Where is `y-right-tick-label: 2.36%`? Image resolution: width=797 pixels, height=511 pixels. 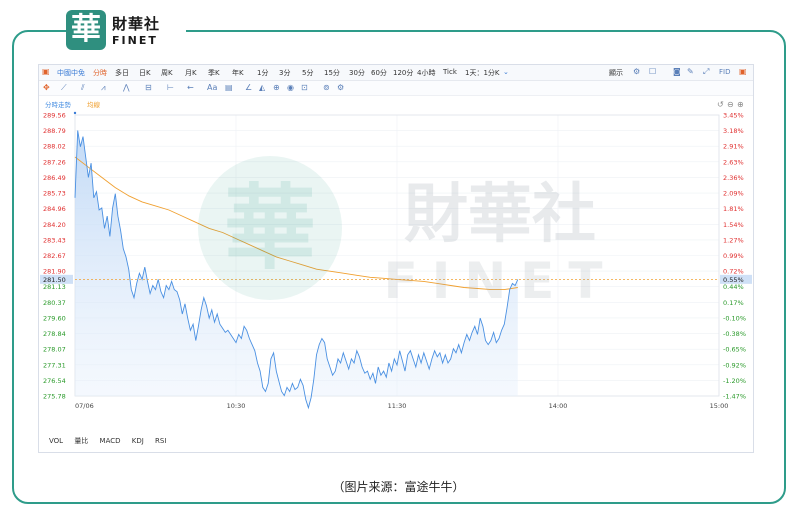 y-right-tick-label: 2.36% is located at coordinates (733, 178).